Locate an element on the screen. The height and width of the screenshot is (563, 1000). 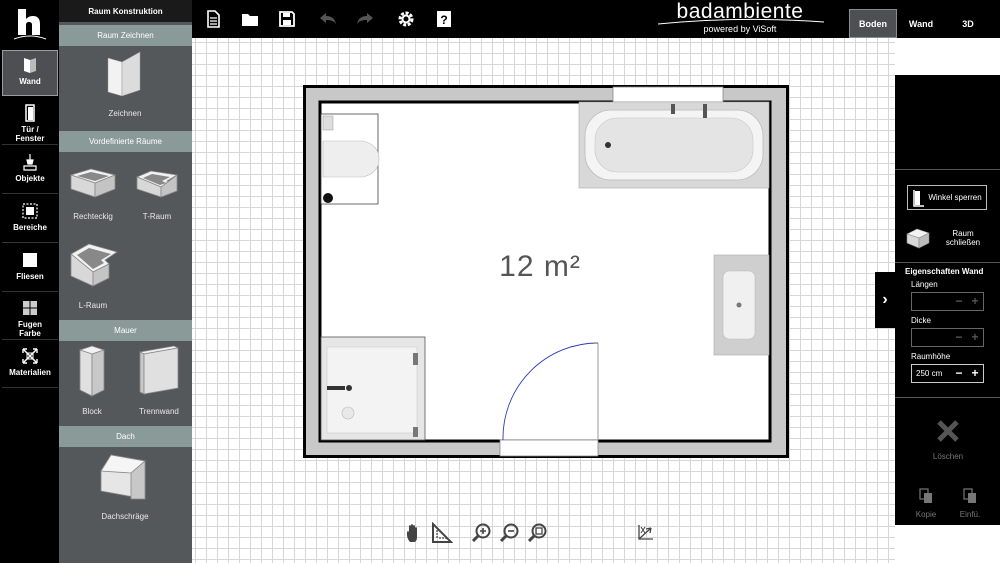
brand-logo: badambiente powered by ViSoft is located at coordinates (740, 19).